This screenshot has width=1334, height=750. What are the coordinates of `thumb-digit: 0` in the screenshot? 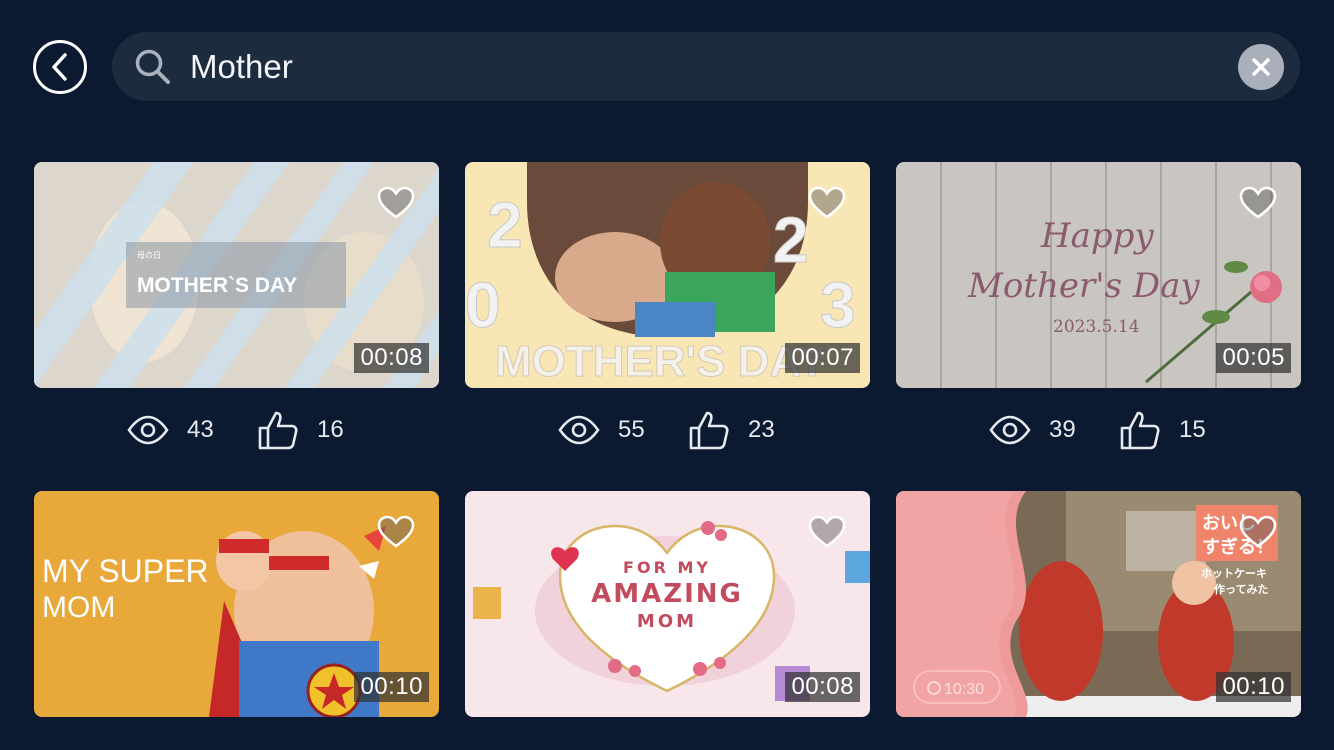 It's located at (483, 305).